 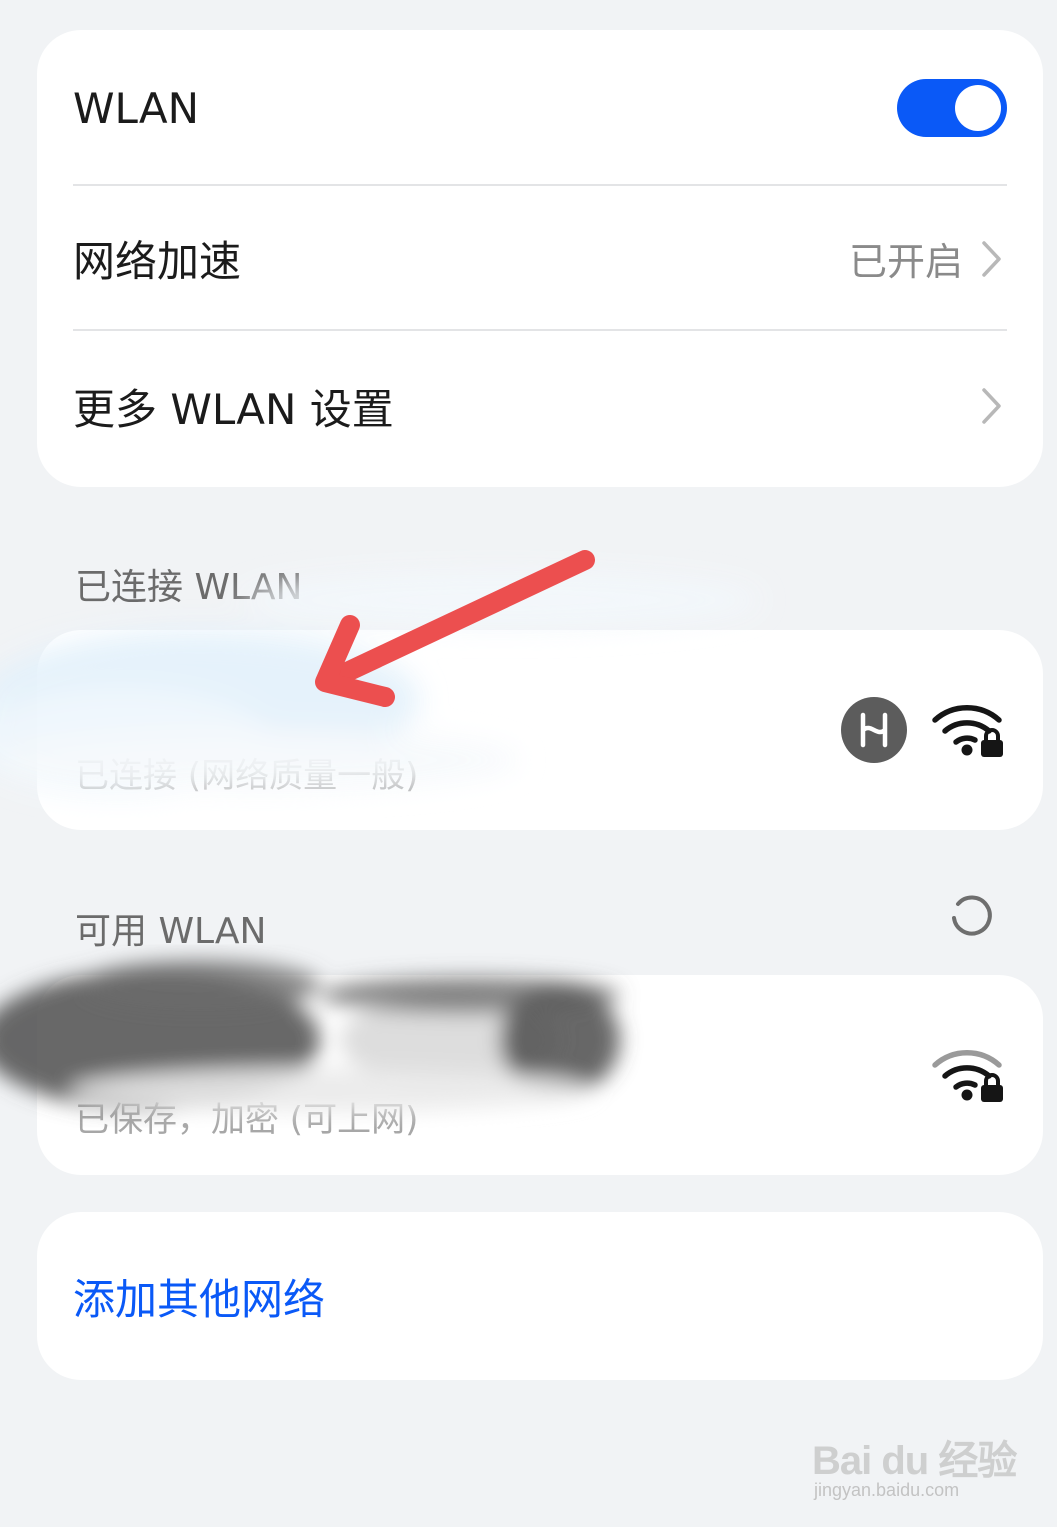 I want to click on connected-wlan-header: 已连接 WLAN, so click(x=189, y=587).